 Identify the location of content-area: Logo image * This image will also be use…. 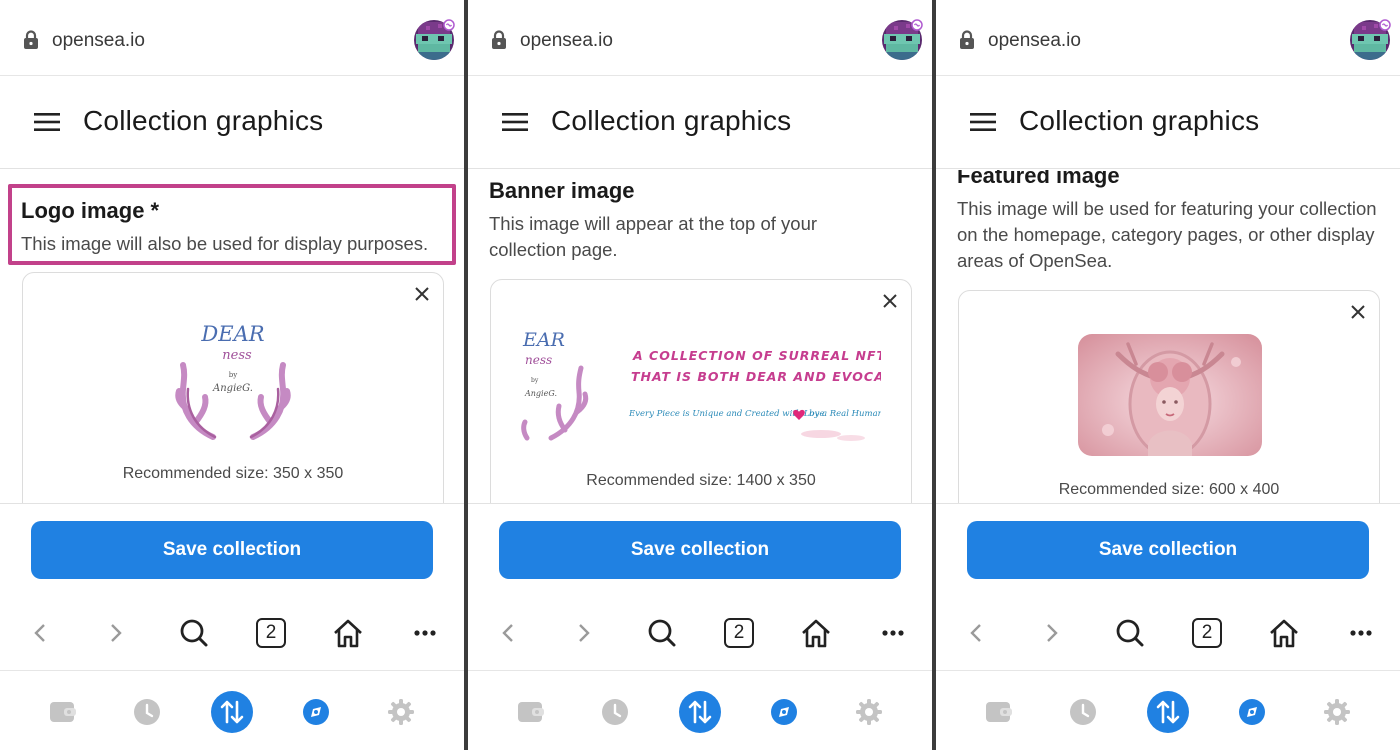
(232, 336).